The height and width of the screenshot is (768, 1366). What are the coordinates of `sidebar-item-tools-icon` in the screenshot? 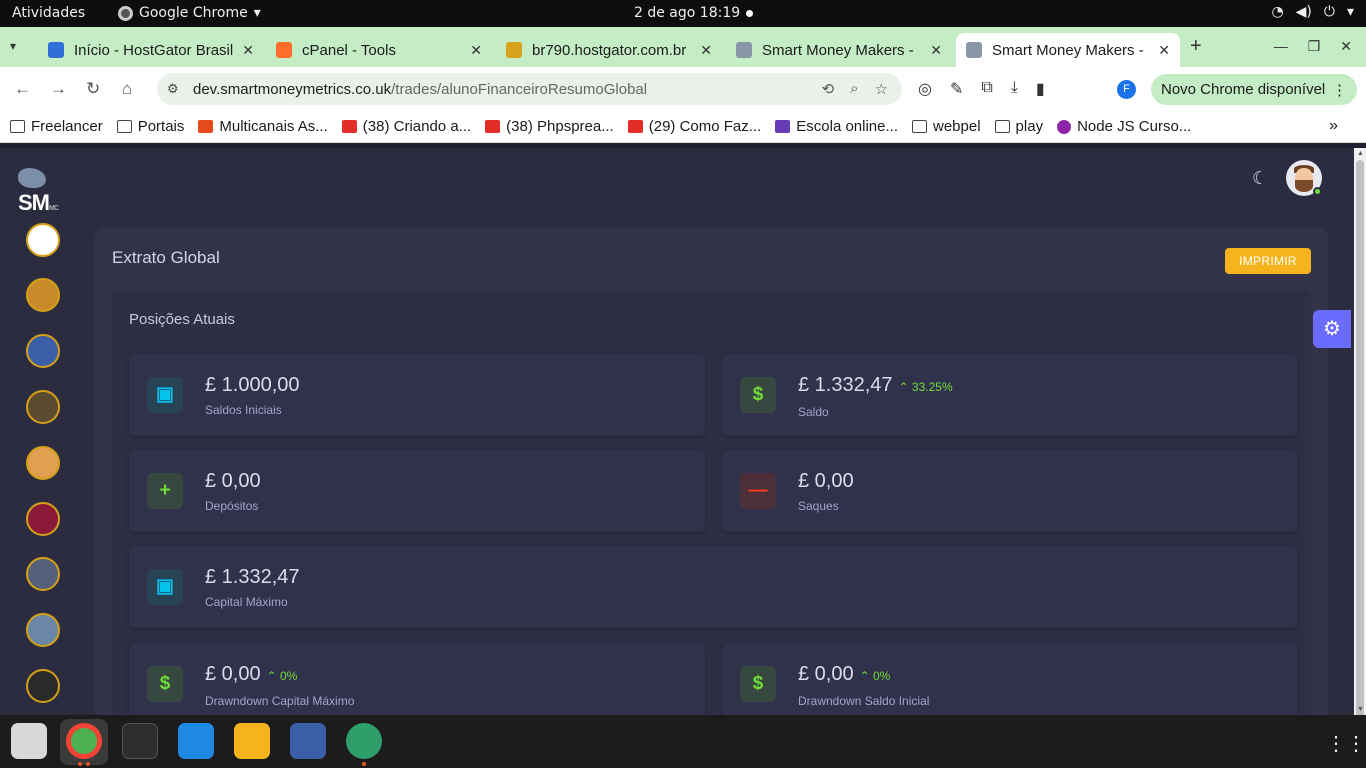 It's located at (43, 686).